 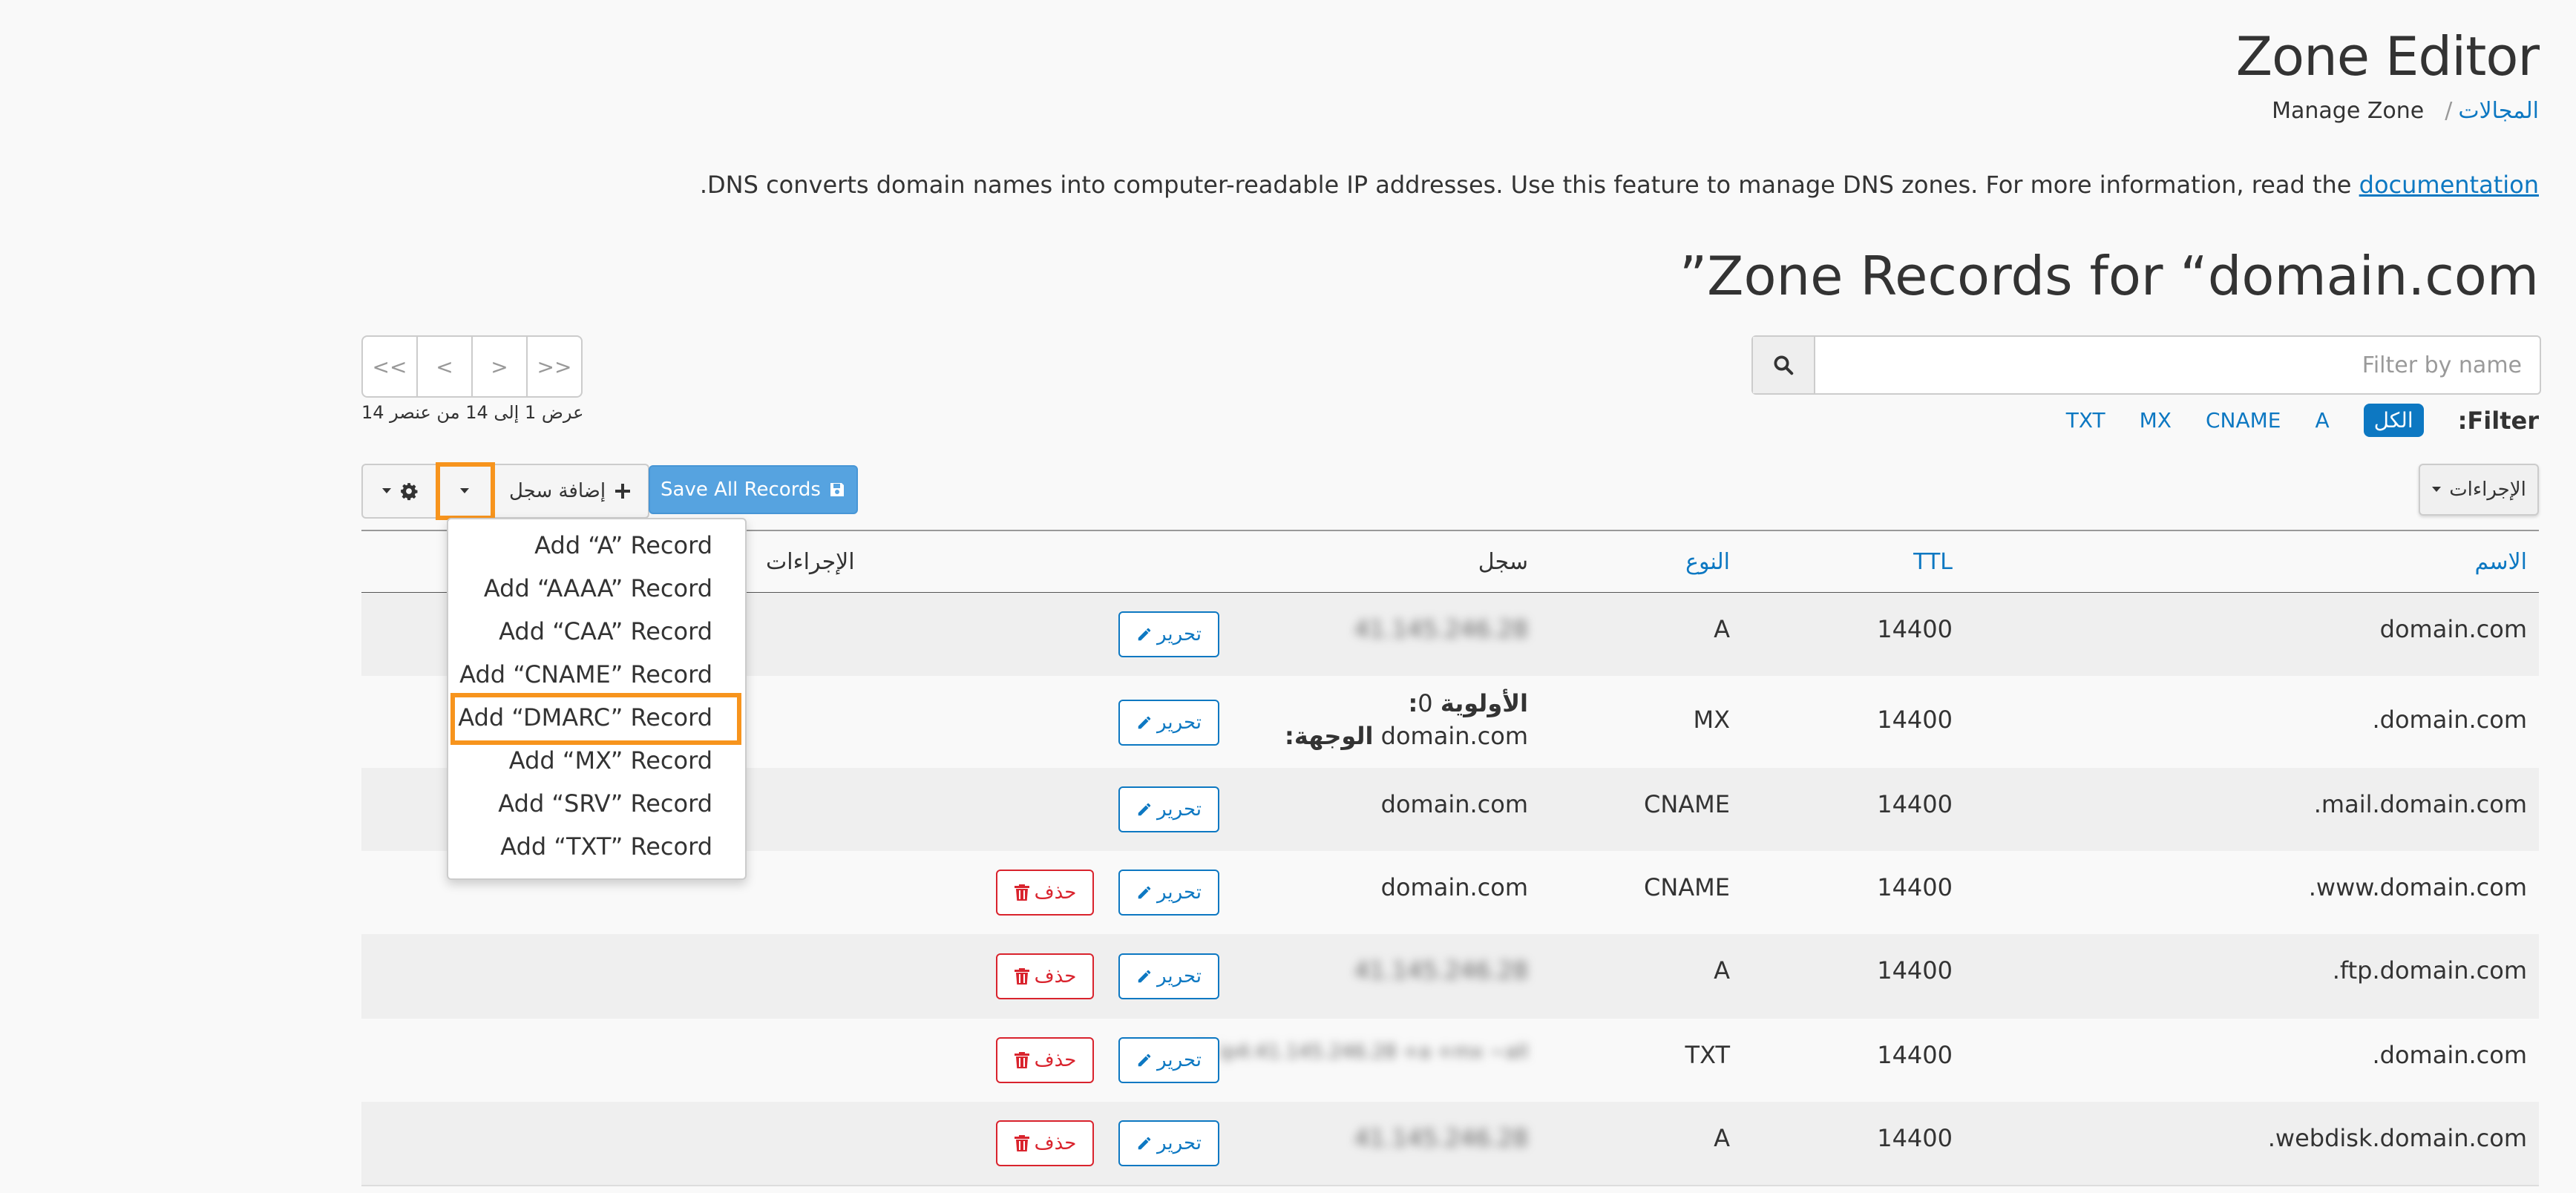 I want to click on breadcrumb: Manage Zone / المجالات, so click(x=2405, y=111).